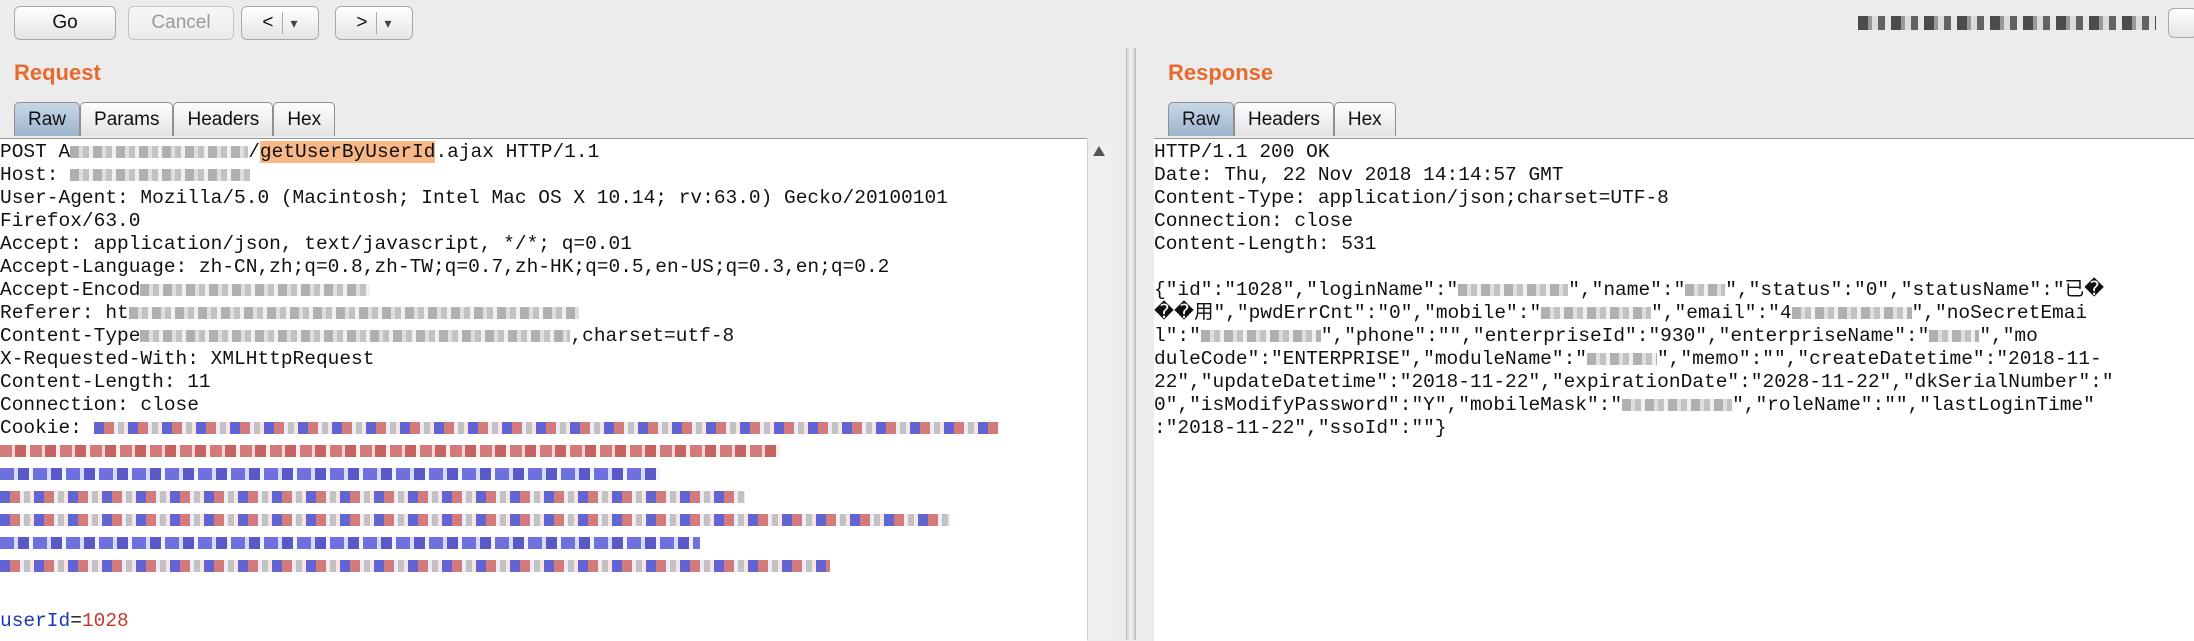 This screenshot has height=641, width=2194. I want to click on request-body: userId=1028, so click(64, 621).